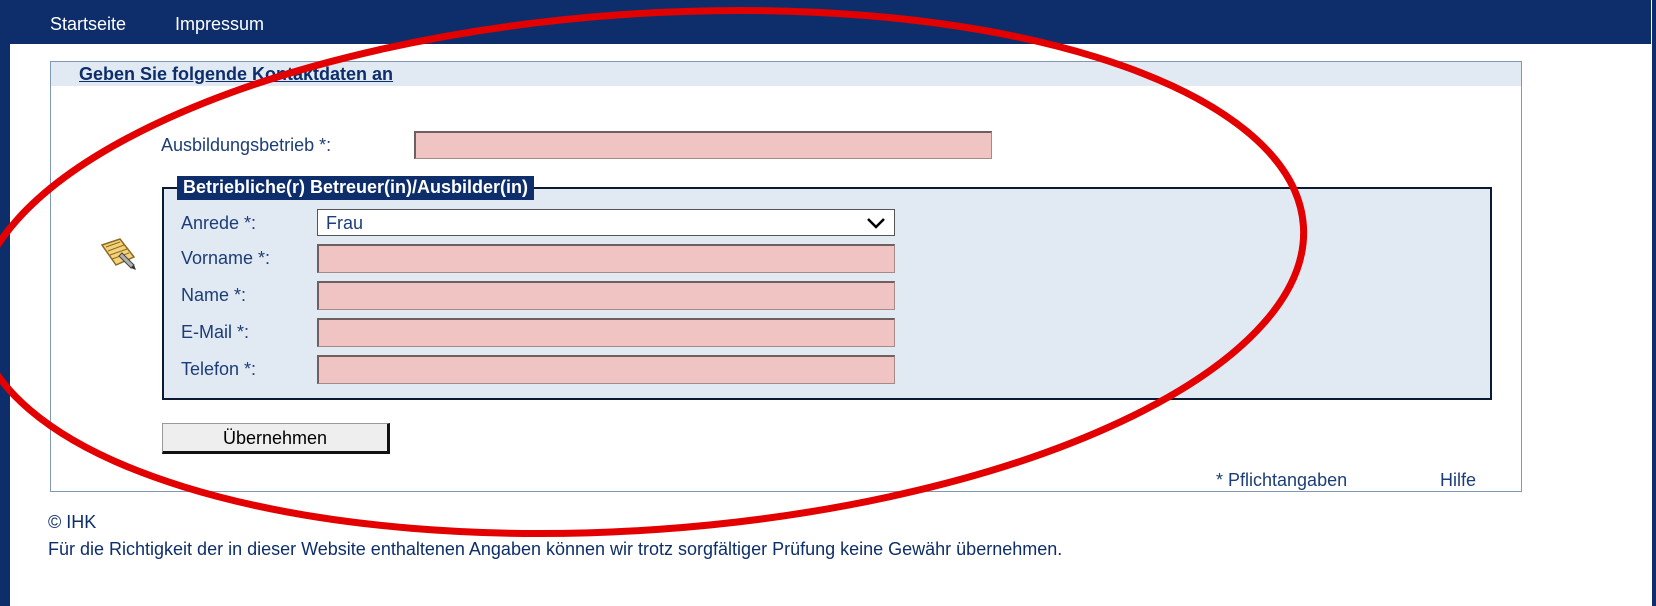 The image size is (1656, 606). I want to click on company-label: Ausbildungsbetrieb *:, so click(246, 145).